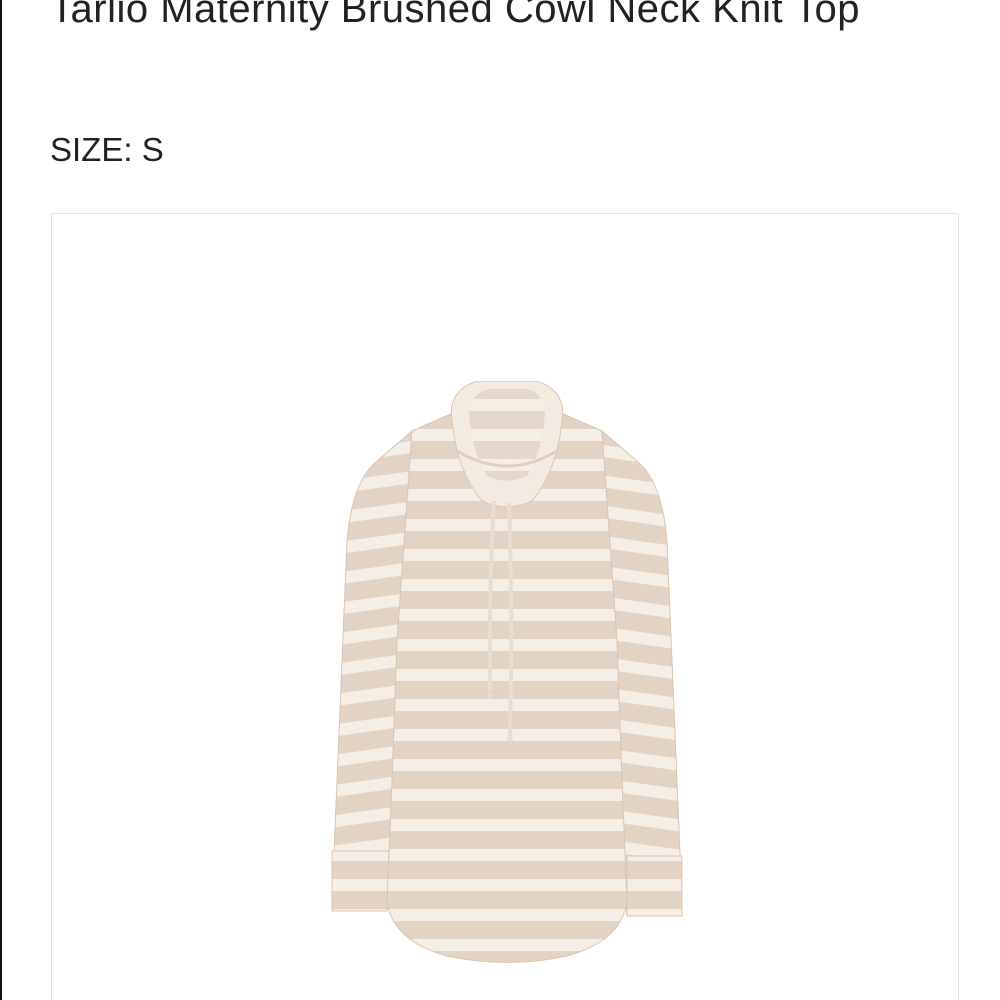  What do you see at coordinates (360, 881) in the screenshot?
I see `left-cuff` at bounding box center [360, 881].